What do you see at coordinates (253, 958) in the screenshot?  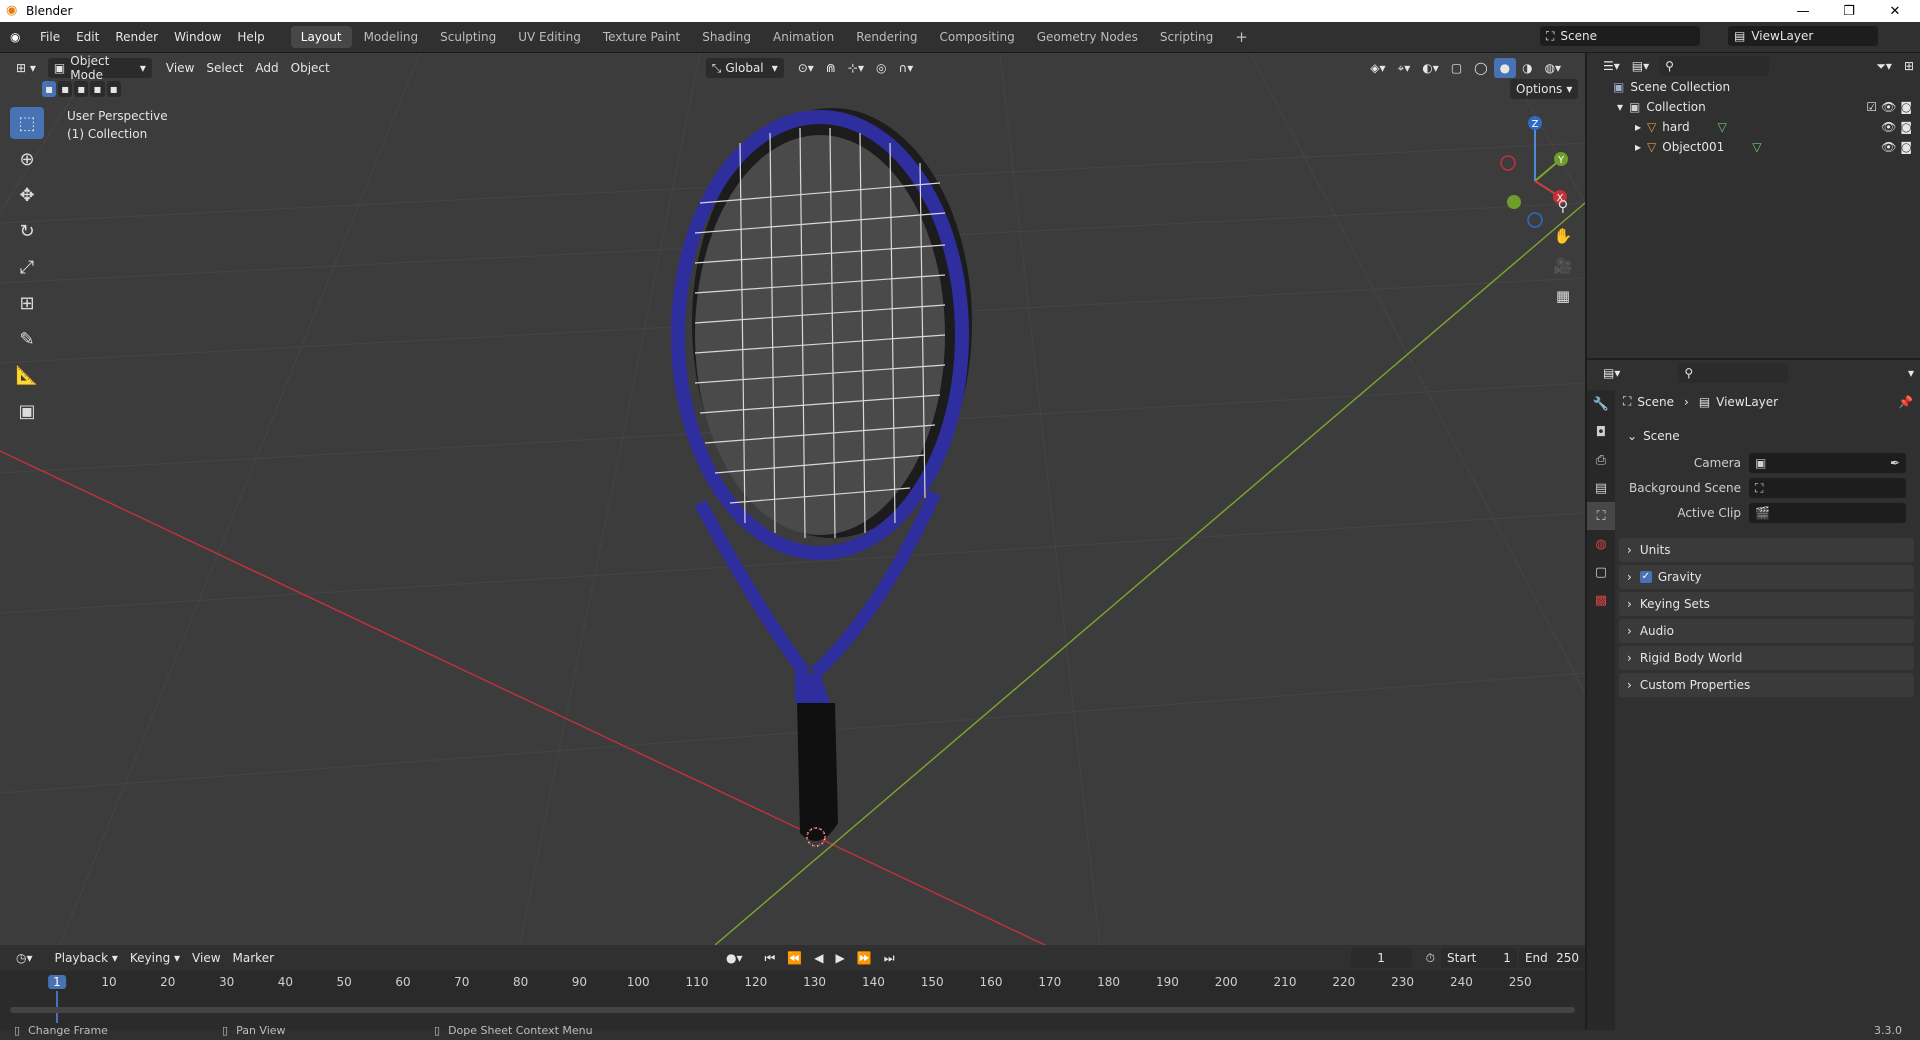 I see `timeline-menu-marker: Marker` at bounding box center [253, 958].